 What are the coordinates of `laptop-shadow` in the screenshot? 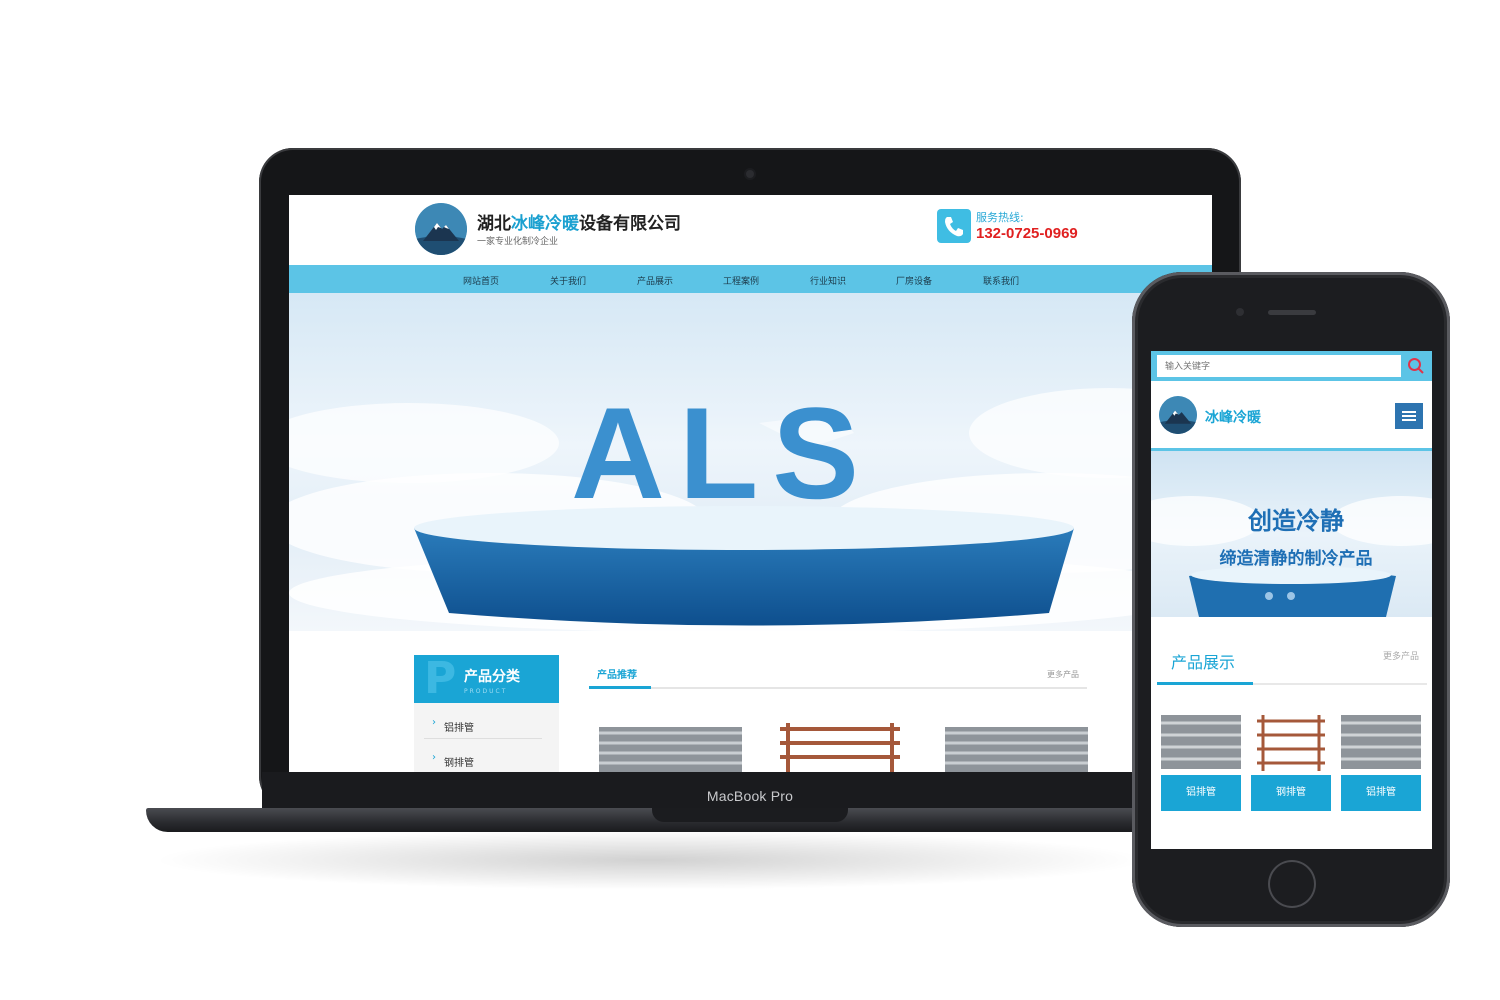 It's located at (650, 860).